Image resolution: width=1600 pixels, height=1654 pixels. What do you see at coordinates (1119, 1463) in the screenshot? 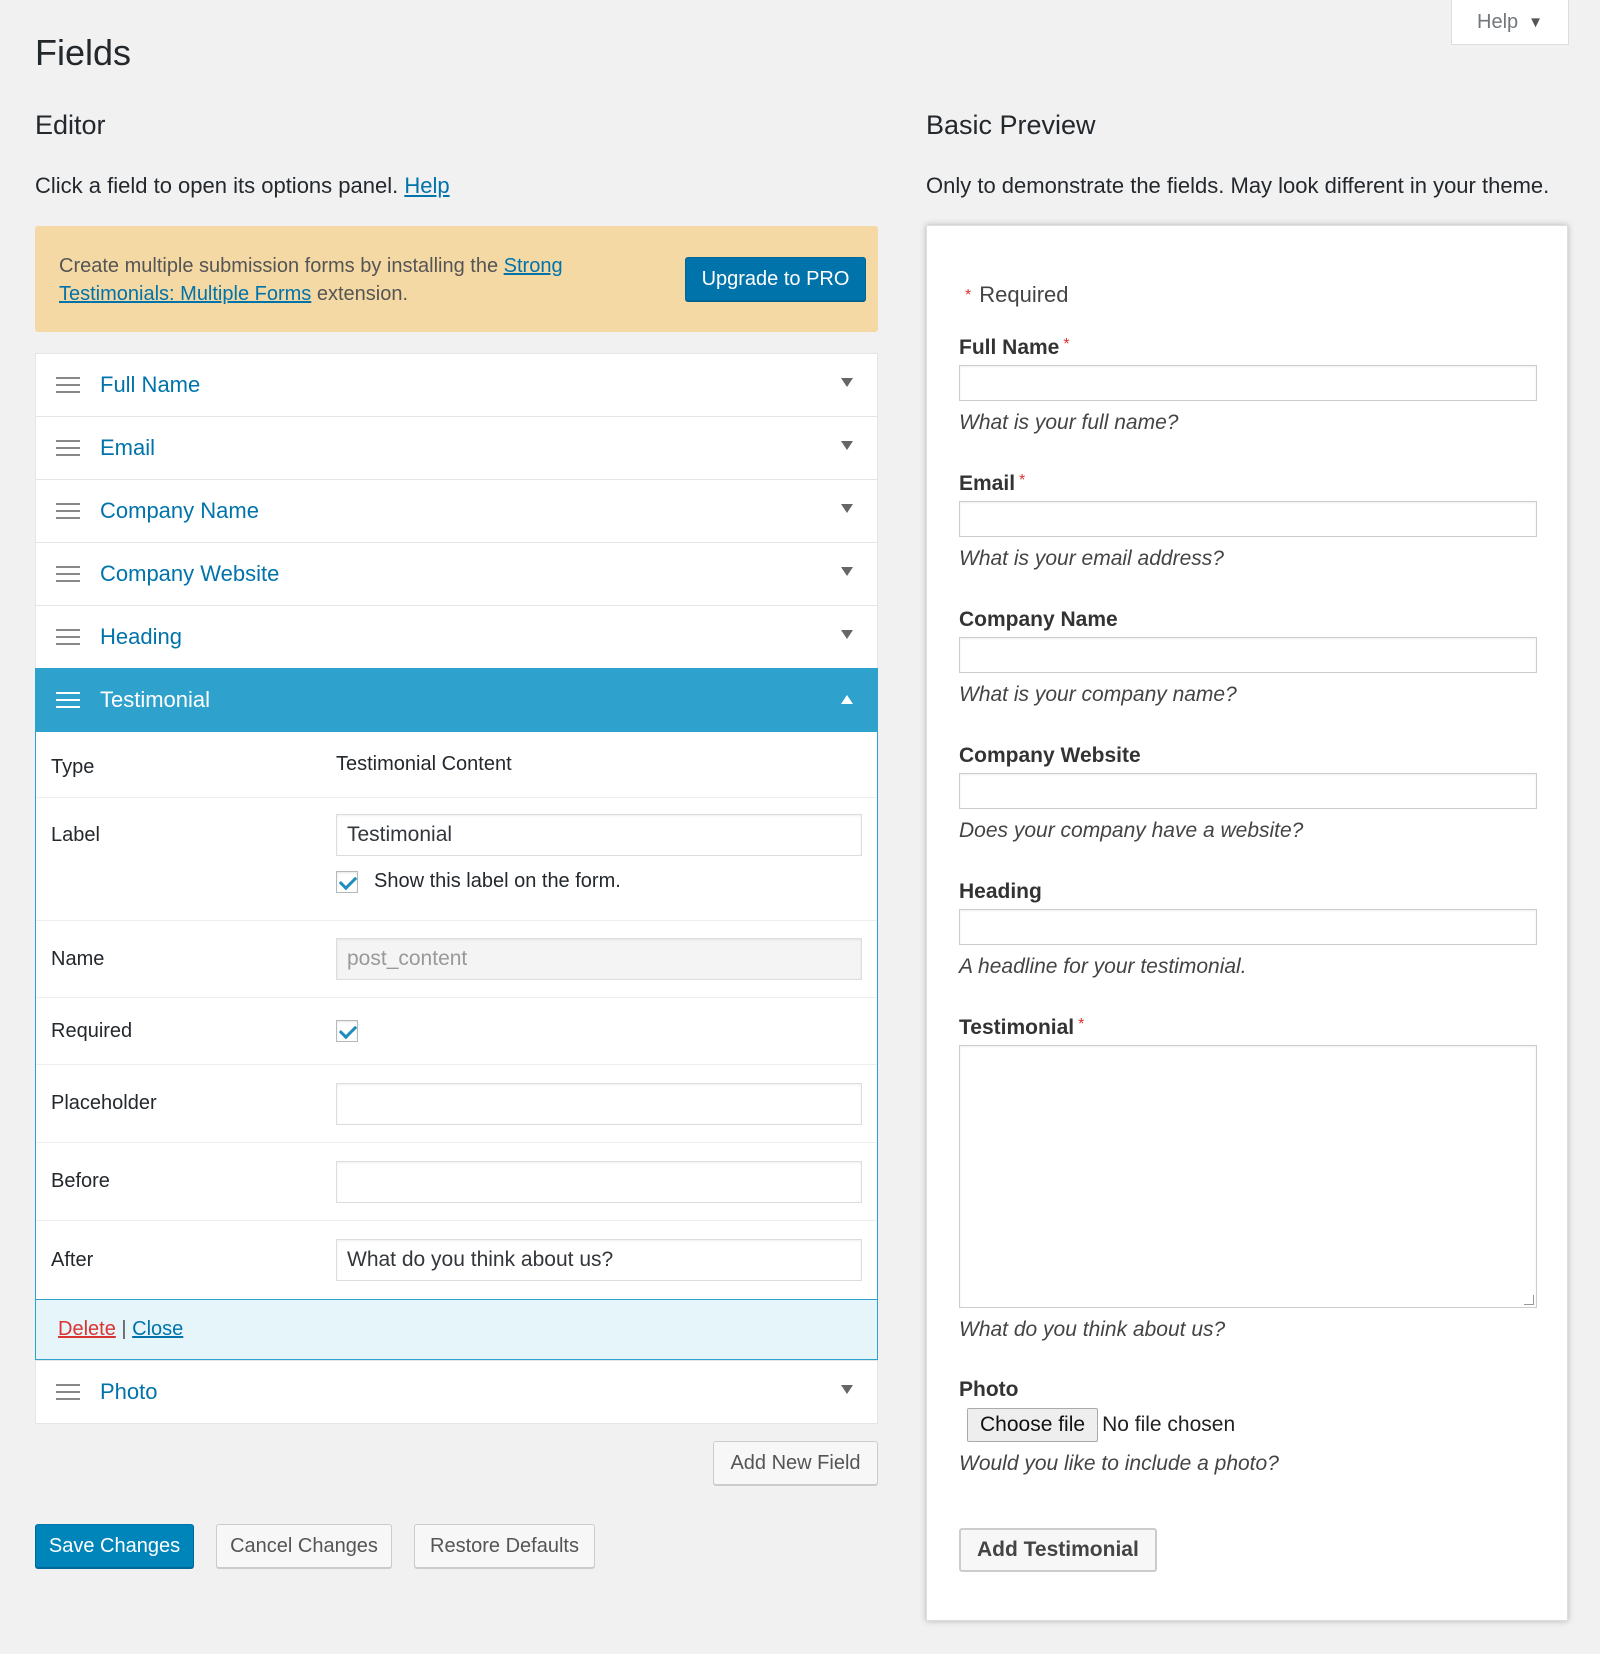
I see `preview-field-hint: Would you like to include a photo?` at bounding box center [1119, 1463].